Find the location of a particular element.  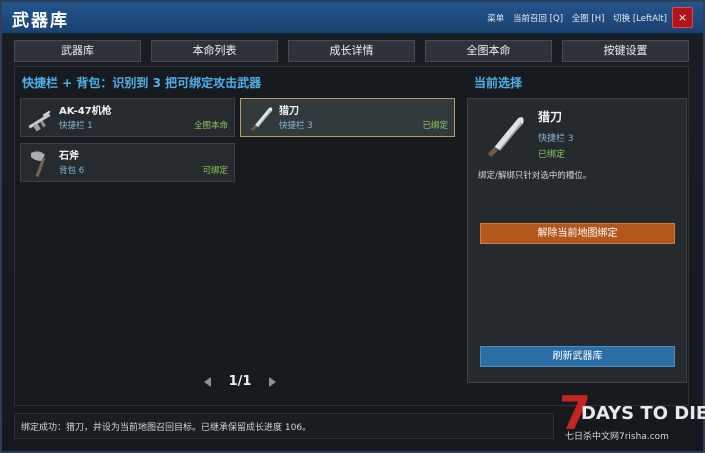

rifle-icon is located at coordinates (40, 118).